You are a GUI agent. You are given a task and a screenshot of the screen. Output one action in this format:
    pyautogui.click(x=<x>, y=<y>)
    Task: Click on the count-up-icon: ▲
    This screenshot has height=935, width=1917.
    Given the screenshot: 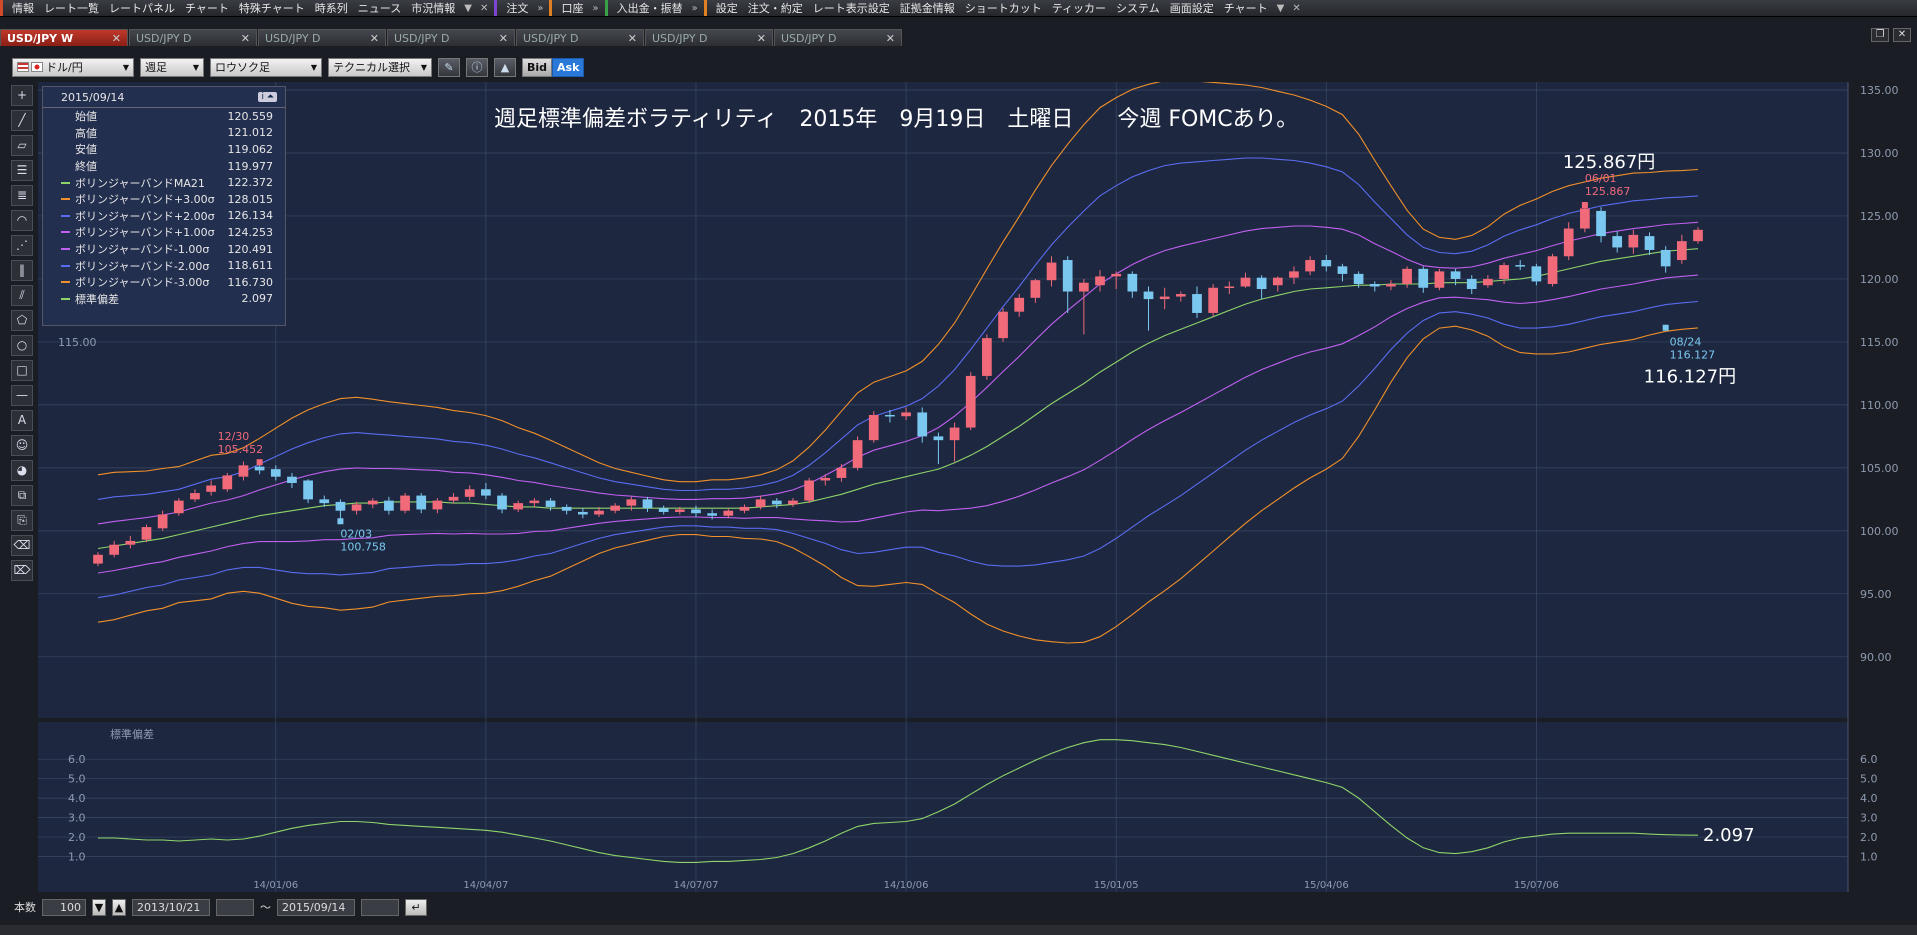 What is the action you would take?
    pyautogui.click(x=119, y=907)
    